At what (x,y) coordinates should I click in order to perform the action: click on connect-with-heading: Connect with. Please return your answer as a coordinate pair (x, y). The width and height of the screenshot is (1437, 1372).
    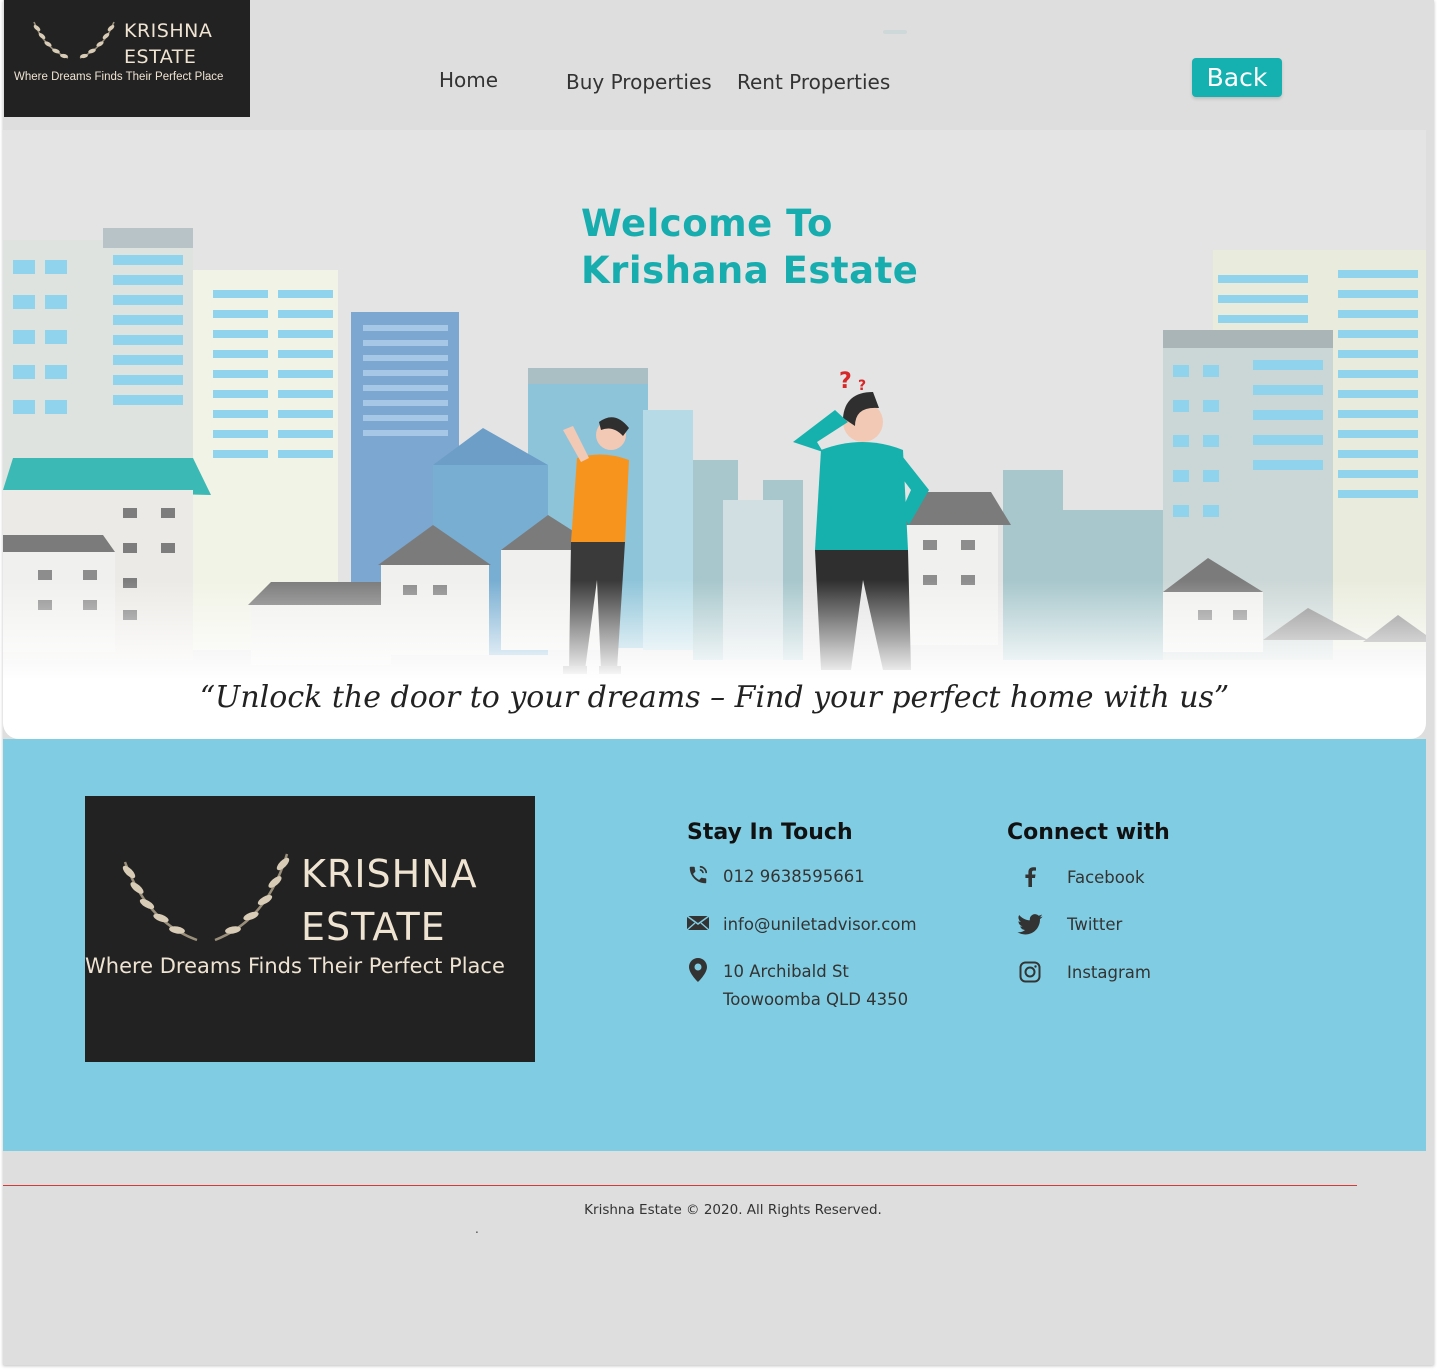
    Looking at the image, I should click on (1088, 832).